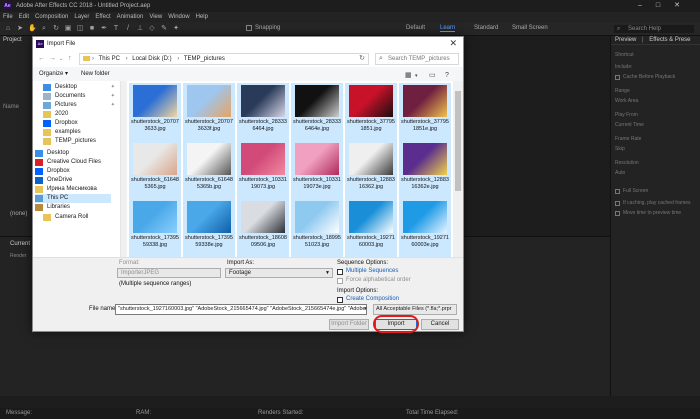 This screenshot has width=700, height=419. What do you see at coordinates (81, 114) in the screenshot?
I see `nav-item-2020: 2020` at bounding box center [81, 114].